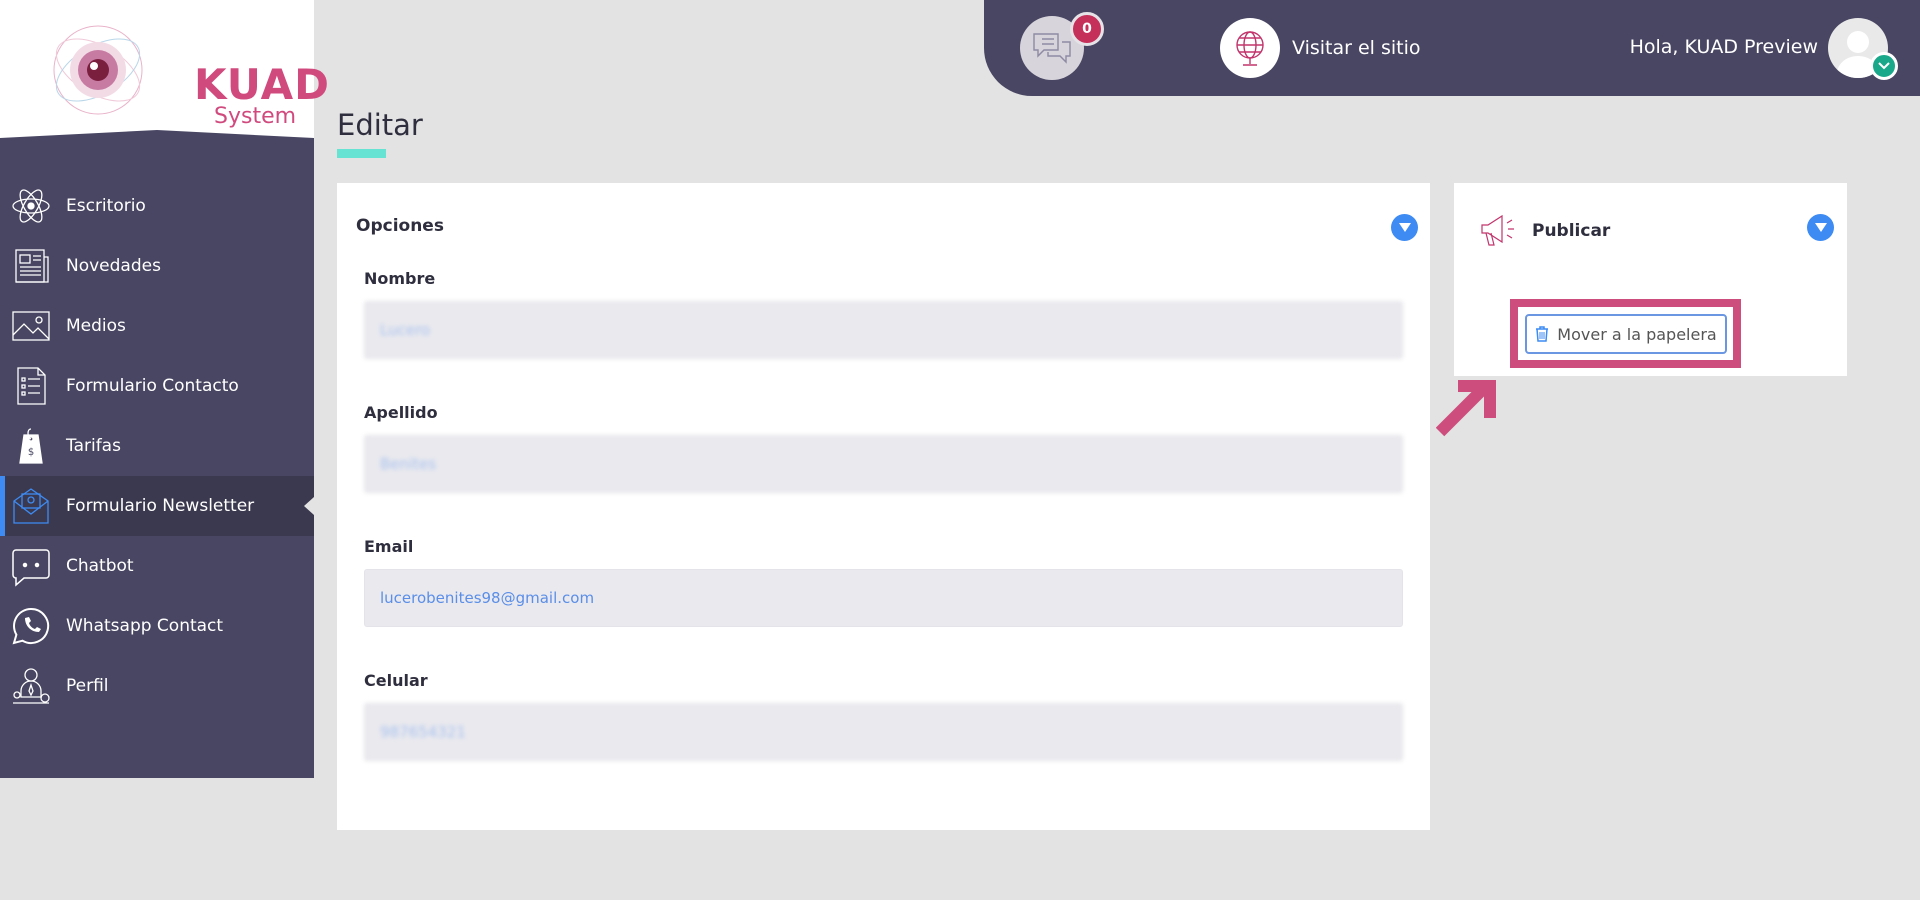  I want to click on logo-area: KUAD System, so click(164, 71).